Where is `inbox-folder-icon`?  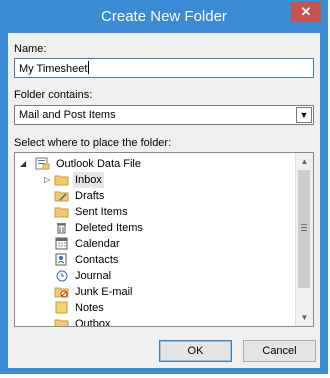
inbox-folder-icon is located at coordinates (61, 180).